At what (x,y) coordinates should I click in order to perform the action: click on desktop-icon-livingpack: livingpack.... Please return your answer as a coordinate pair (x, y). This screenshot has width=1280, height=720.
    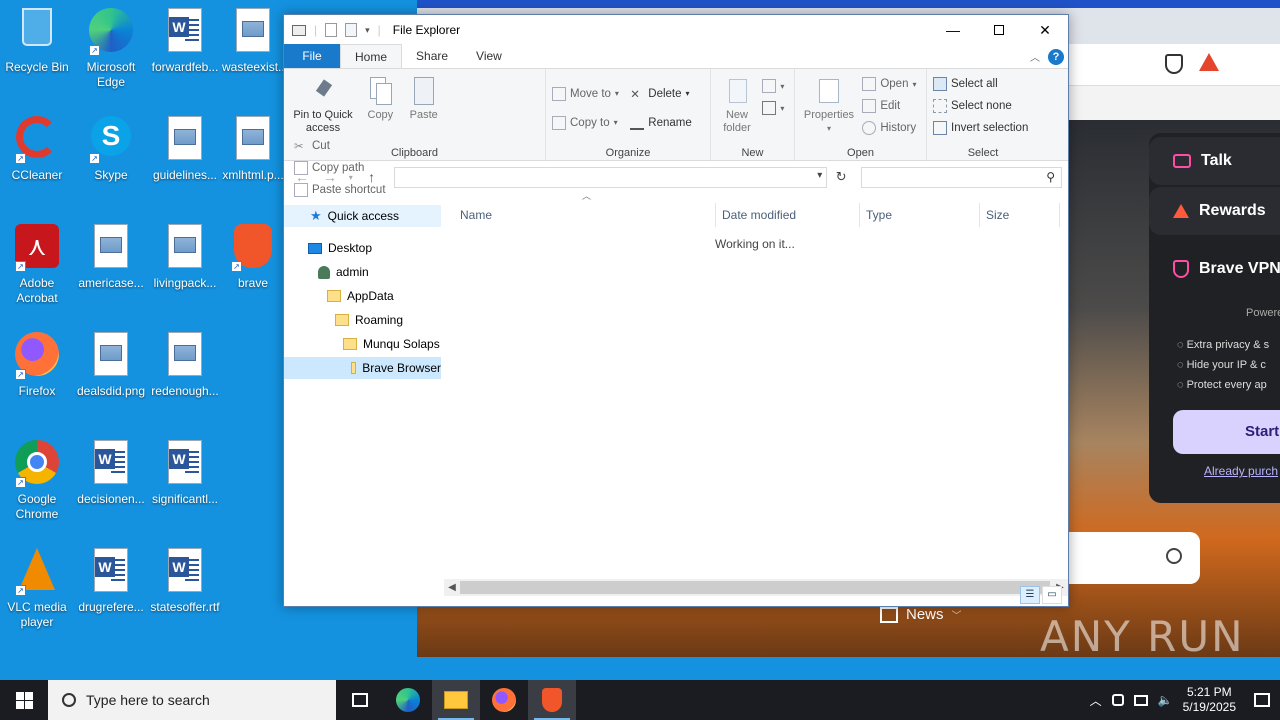
    Looking at the image, I should click on (185, 254).